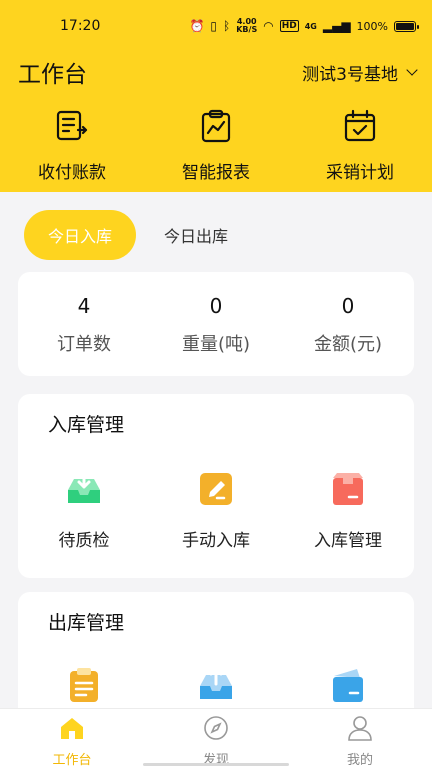 This screenshot has width=432, height=768. What do you see at coordinates (84, 491) in the screenshot?
I see `inbox-download-icon` at bounding box center [84, 491].